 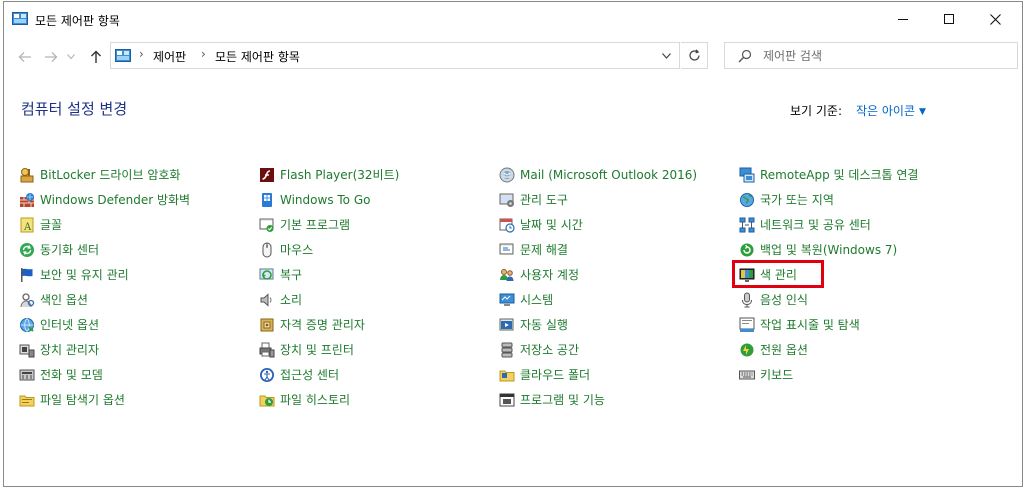 I want to click on control-panel-item: 시스템, so click(x=526, y=300).